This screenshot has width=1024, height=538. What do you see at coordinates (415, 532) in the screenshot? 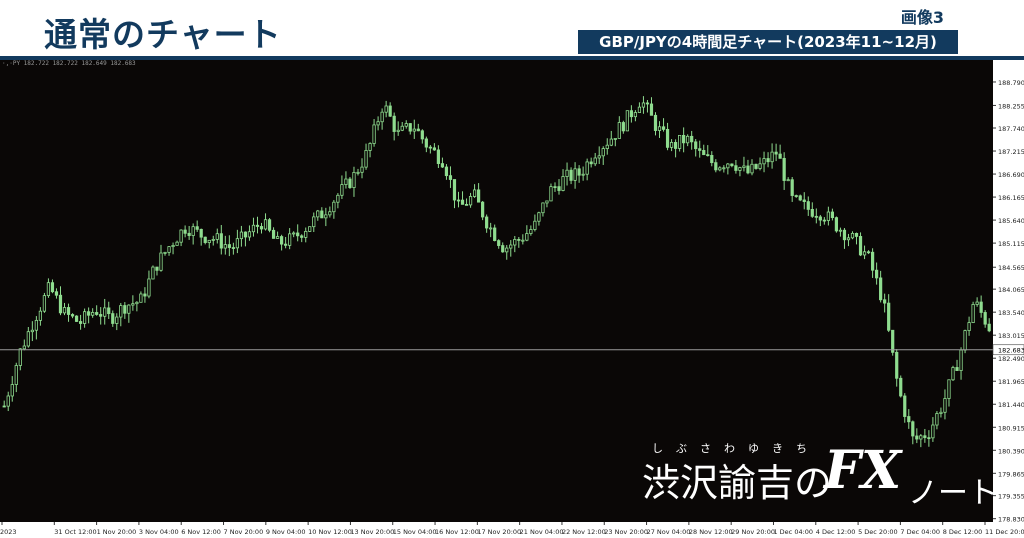
I see `x-tick-label: 15 Nov 04:00` at bounding box center [415, 532].